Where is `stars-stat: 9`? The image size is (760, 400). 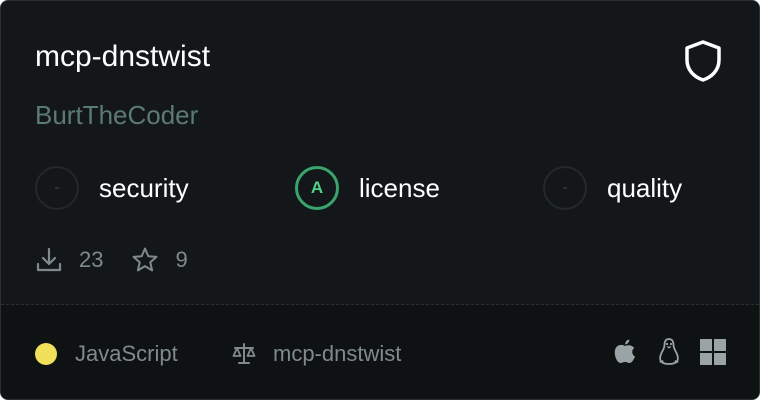
stars-stat: 9 is located at coordinates (159, 260).